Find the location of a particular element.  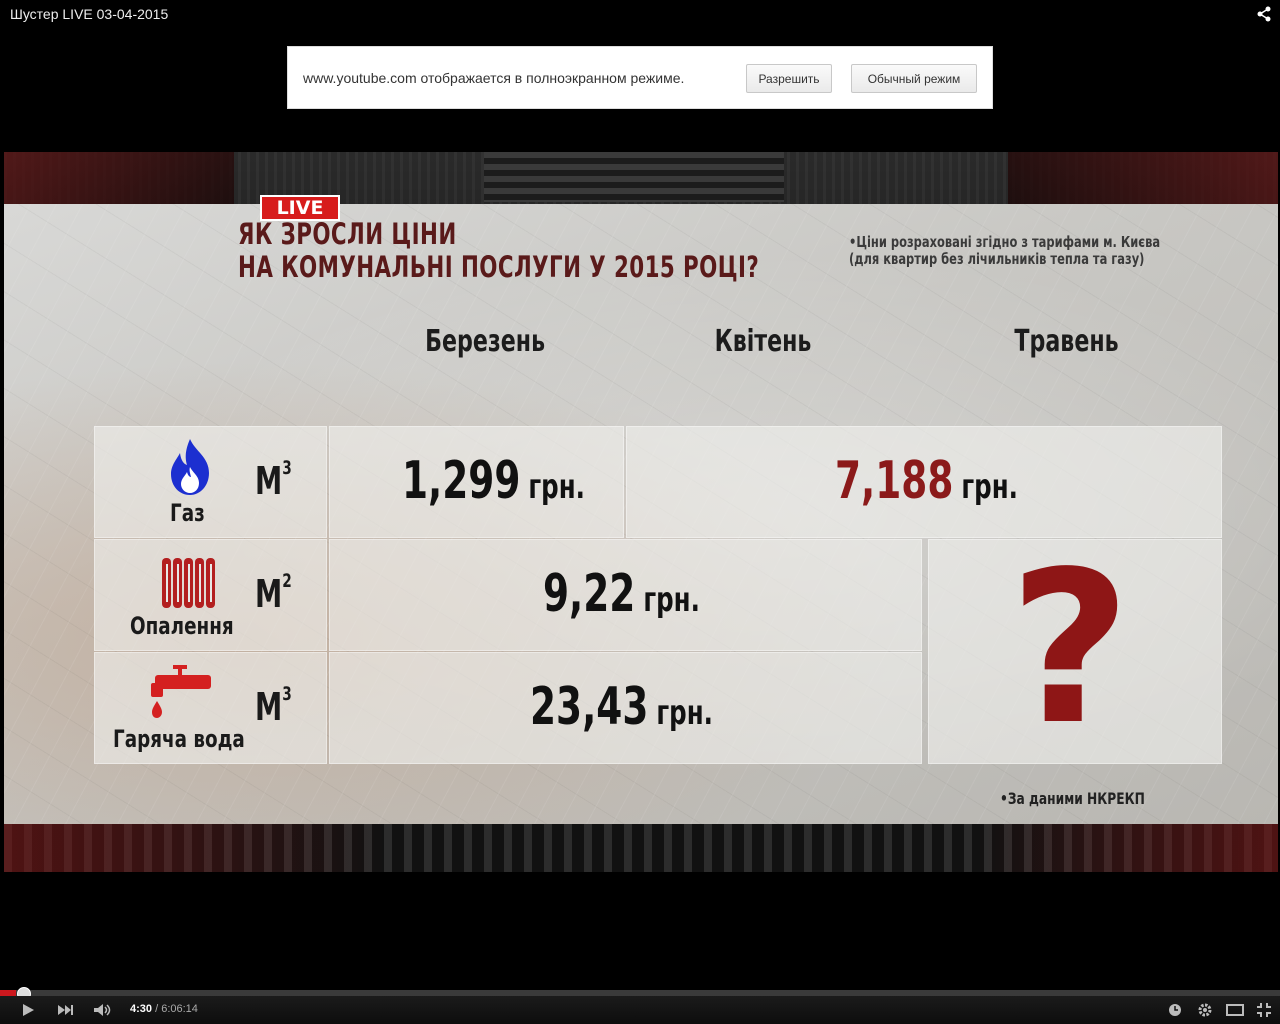

row-gas-label-cell: Газ М3 is located at coordinates (210, 482).